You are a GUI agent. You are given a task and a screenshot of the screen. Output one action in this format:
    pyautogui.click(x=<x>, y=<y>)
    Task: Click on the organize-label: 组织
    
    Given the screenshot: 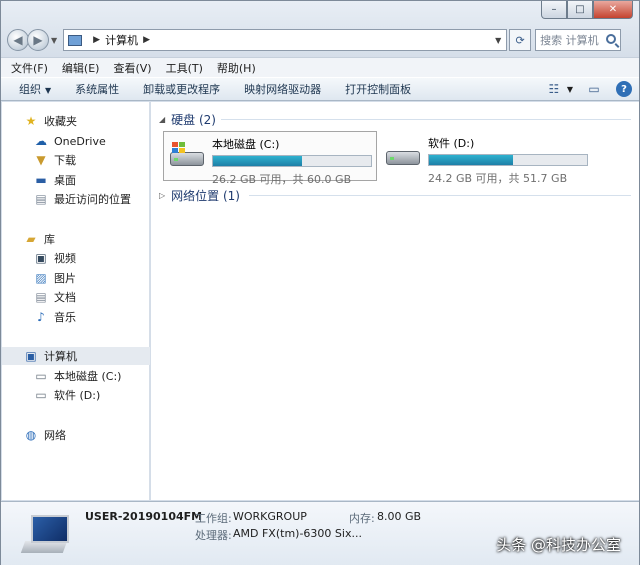 What is the action you would take?
    pyautogui.click(x=30, y=89)
    